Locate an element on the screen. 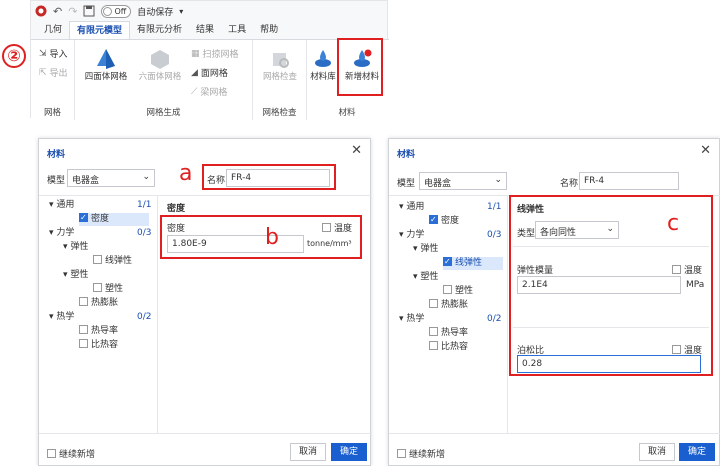  tree-general-label: 通用 is located at coordinates (415, 207).